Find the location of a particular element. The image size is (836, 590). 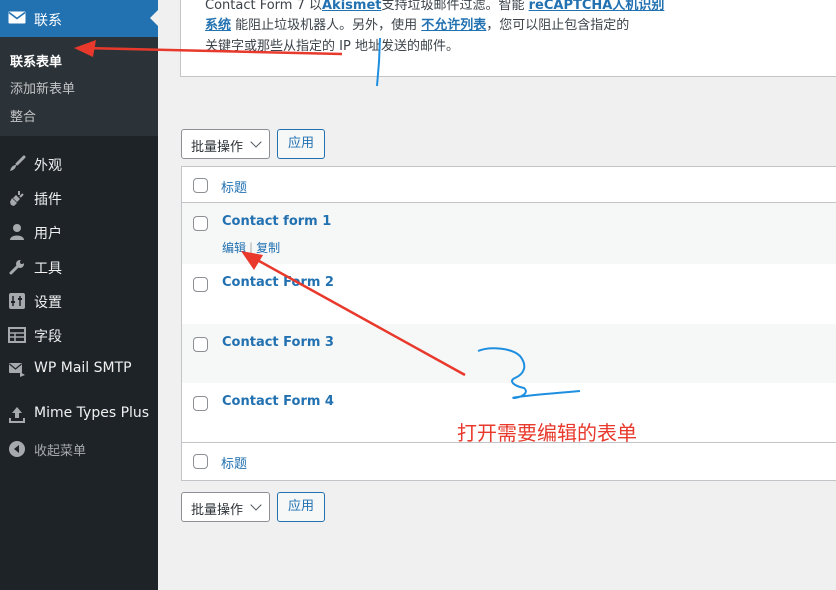

collapse-menu-button: 收起菜单 is located at coordinates (79, 449).